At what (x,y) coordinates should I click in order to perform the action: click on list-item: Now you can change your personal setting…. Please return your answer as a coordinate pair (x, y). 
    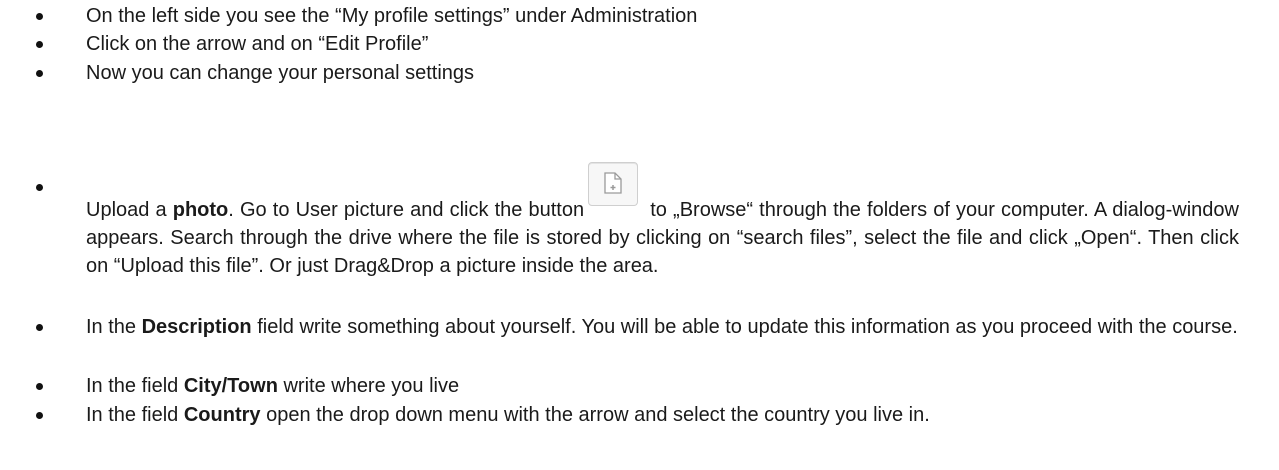
    Looking at the image, I should click on (639, 73).